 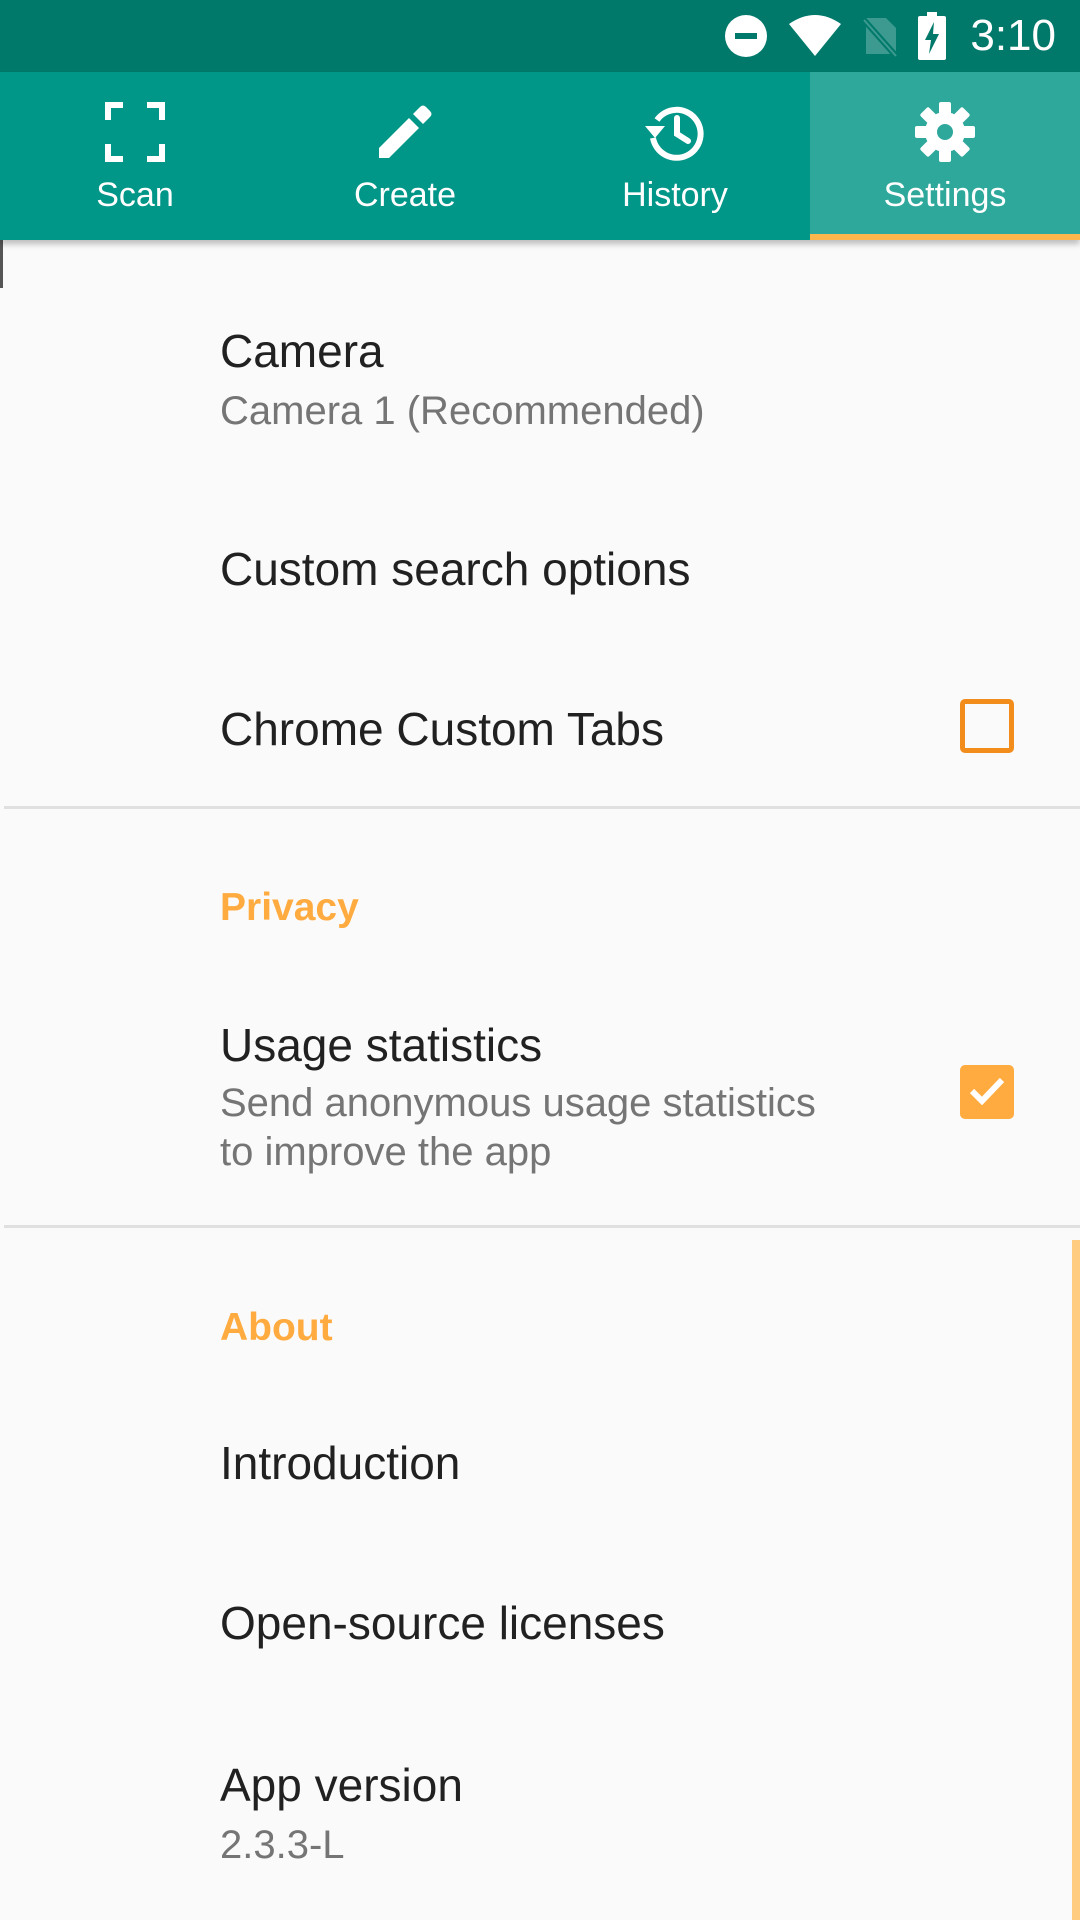 I want to click on gear-icon, so click(x=945, y=132).